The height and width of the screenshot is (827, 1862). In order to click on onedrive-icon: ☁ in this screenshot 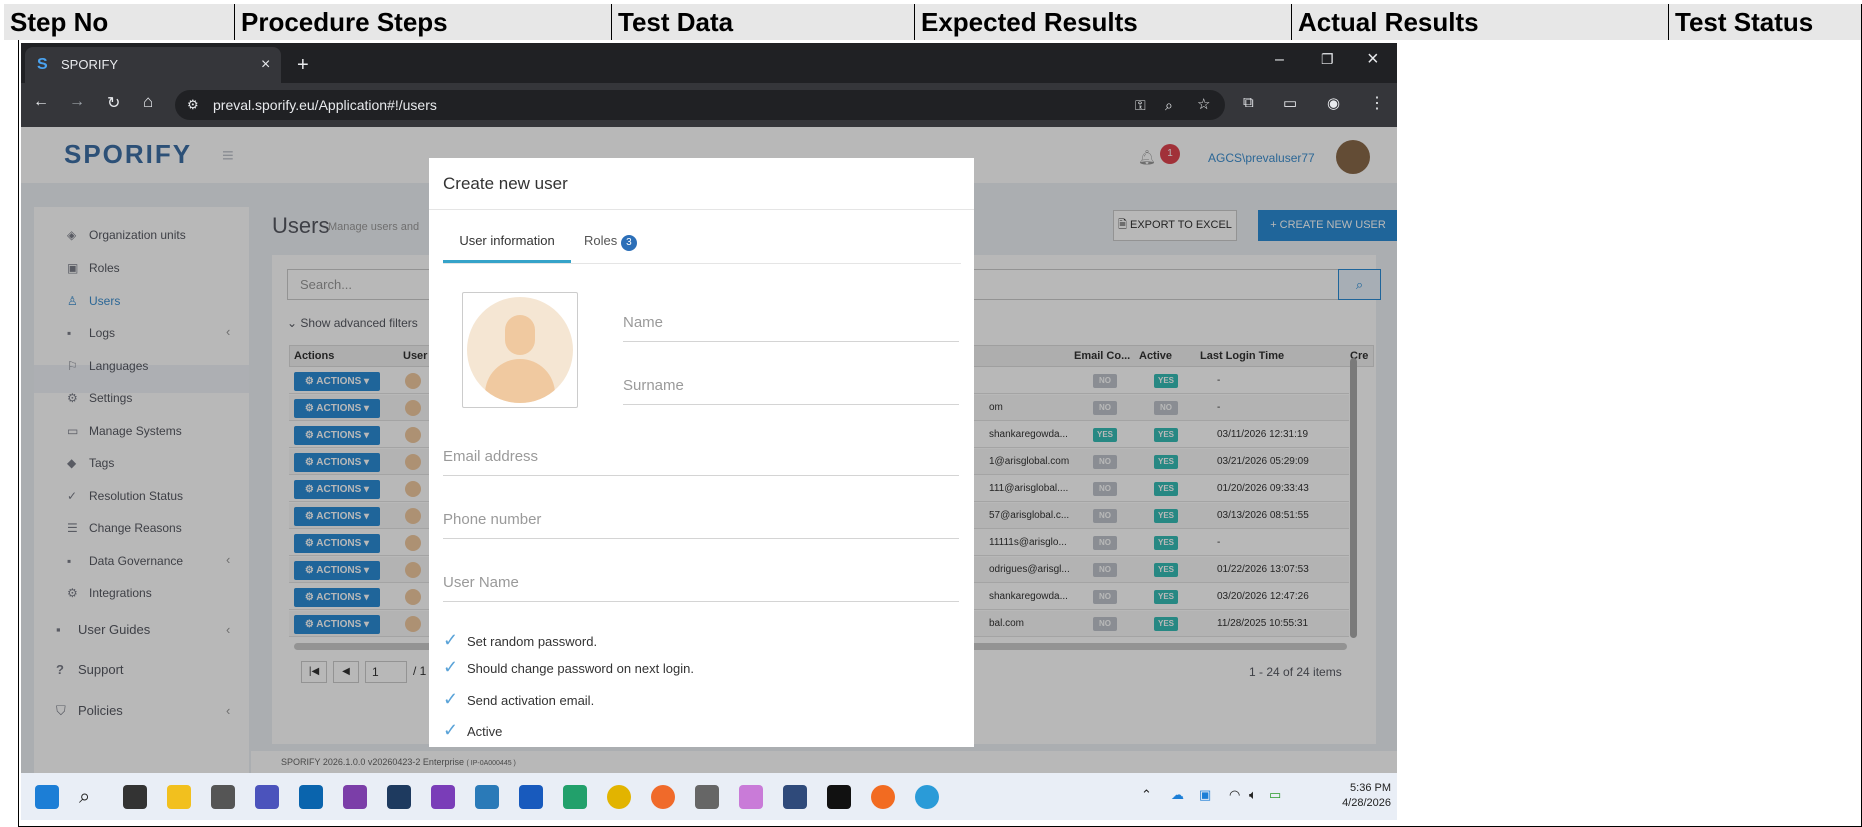, I will do `click(1177, 795)`.